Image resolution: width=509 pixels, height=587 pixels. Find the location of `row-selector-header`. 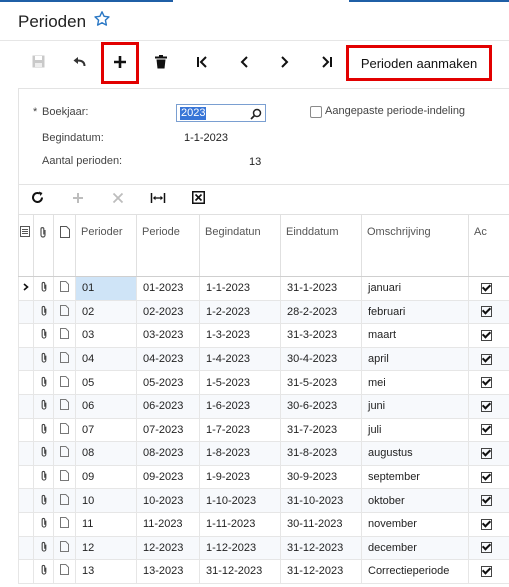

row-selector-header is located at coordinates (26, 245).